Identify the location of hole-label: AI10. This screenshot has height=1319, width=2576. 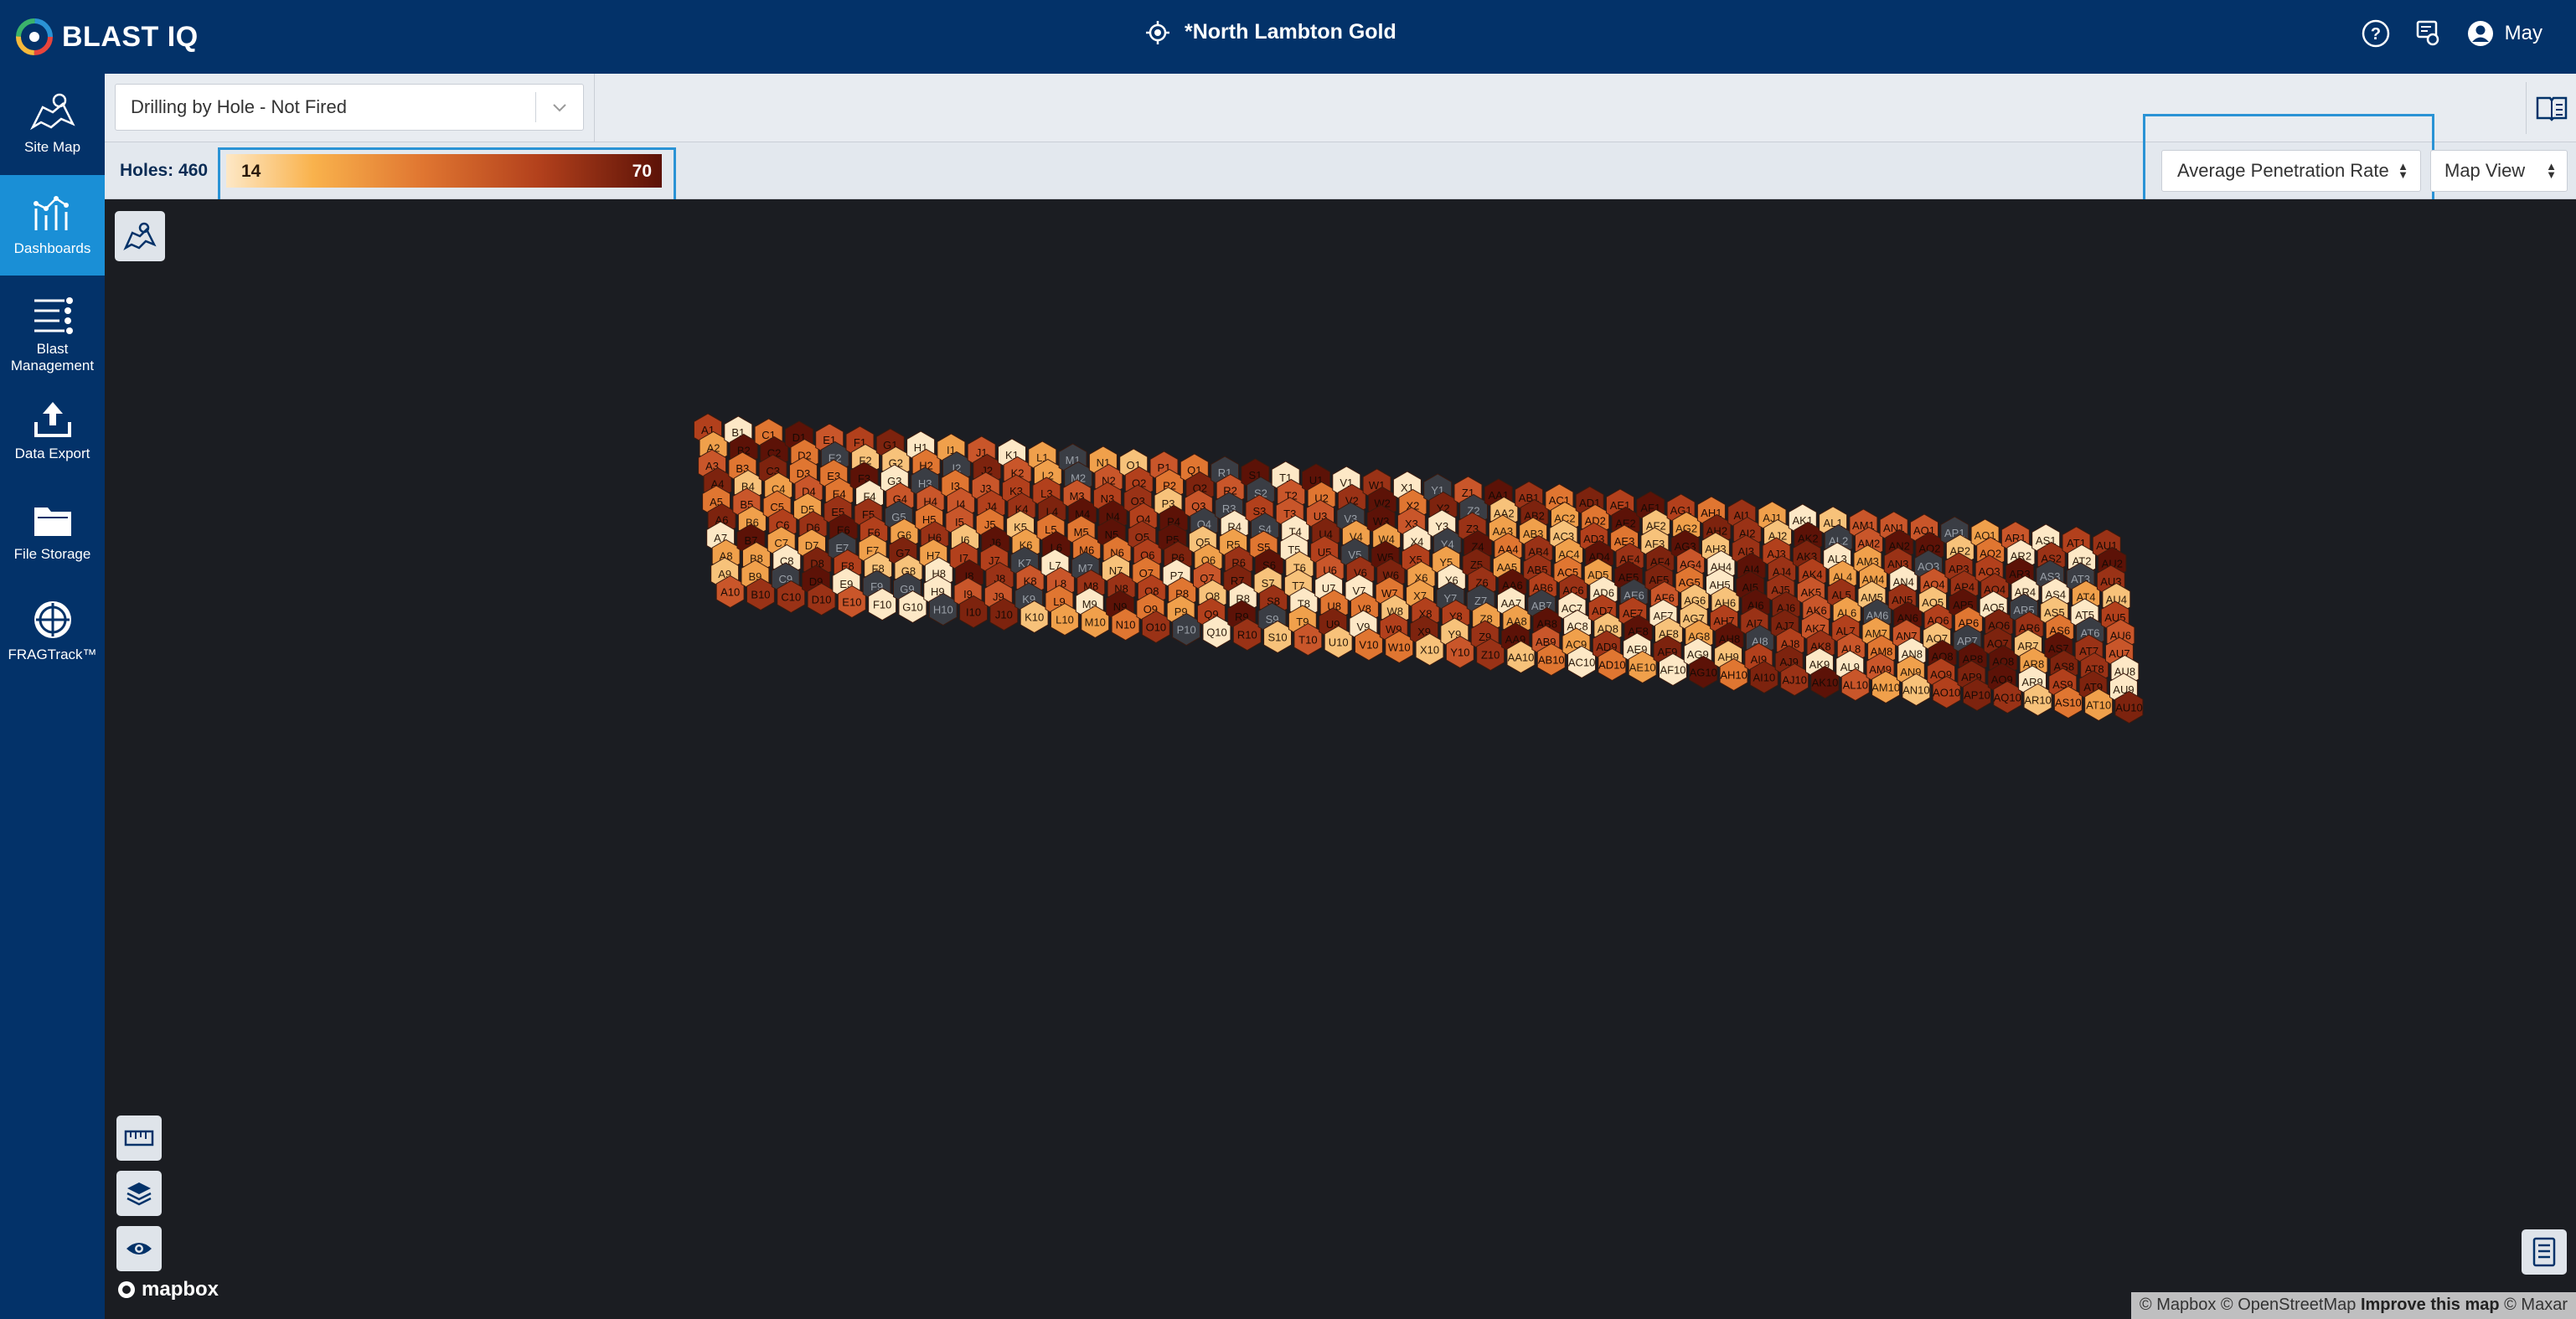
(1764, 678).